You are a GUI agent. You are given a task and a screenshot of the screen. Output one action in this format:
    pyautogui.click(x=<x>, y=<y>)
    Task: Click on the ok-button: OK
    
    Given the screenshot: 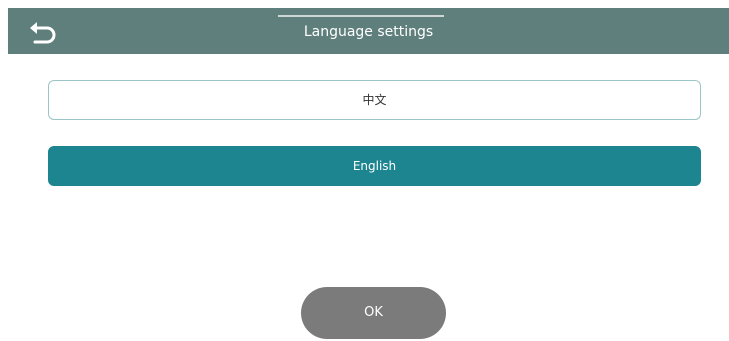 What is the action you would take?
    pyautogui.click(x=373, y=313)
    